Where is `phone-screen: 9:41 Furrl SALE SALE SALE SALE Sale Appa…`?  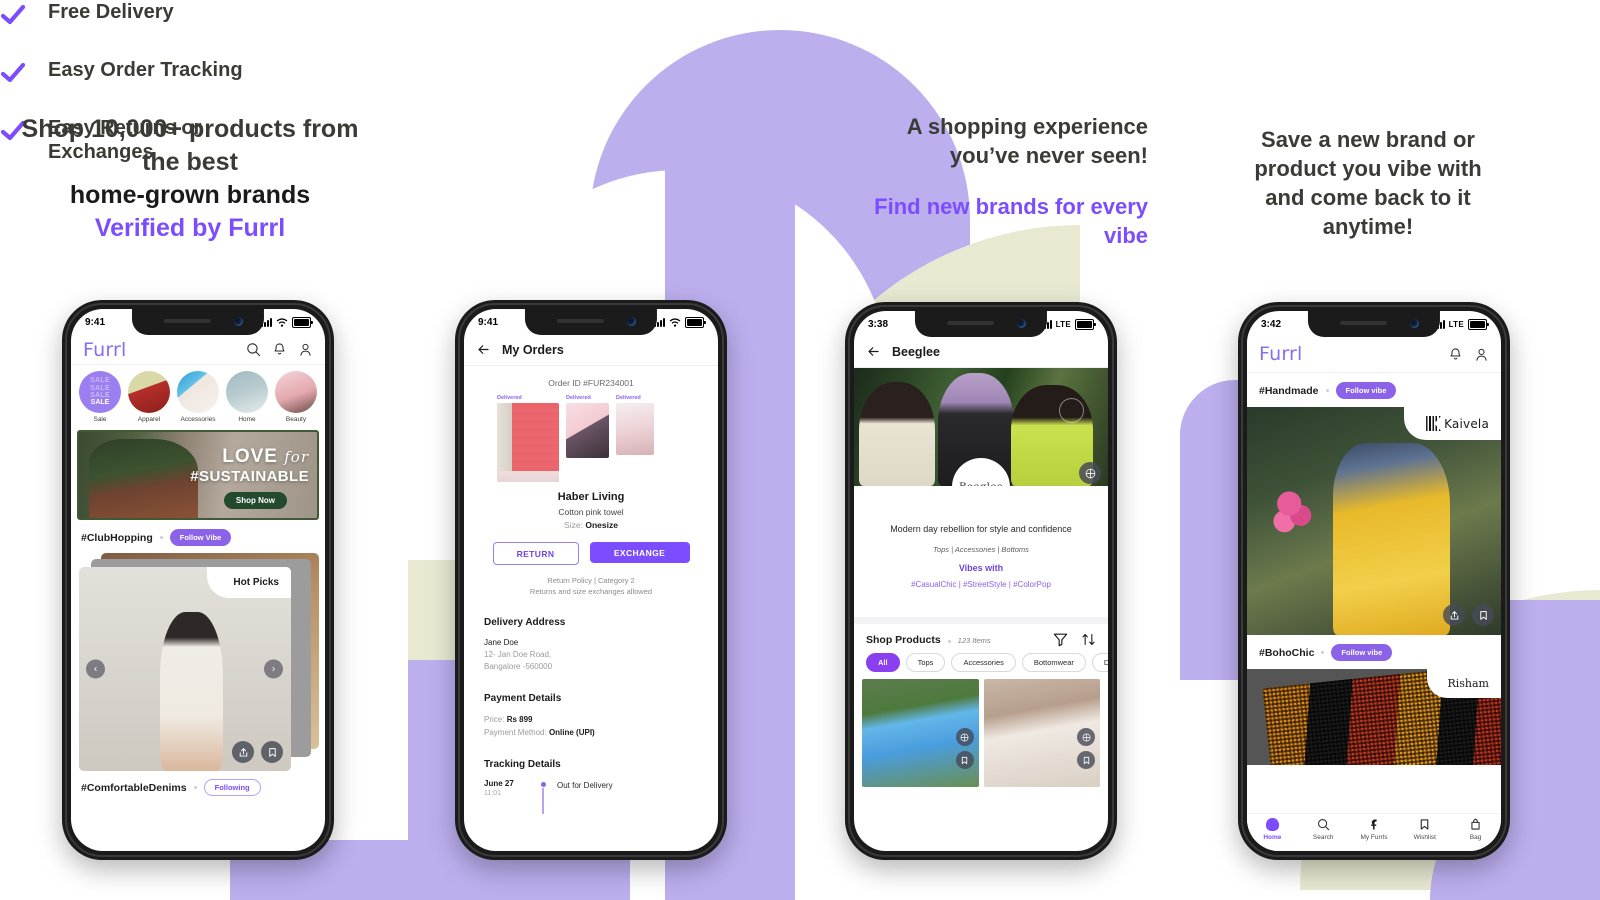
phone-screen: 9:41 Furrl SALE SALE SALE SALE Sale Appa… is located at coordinates (198, 580).